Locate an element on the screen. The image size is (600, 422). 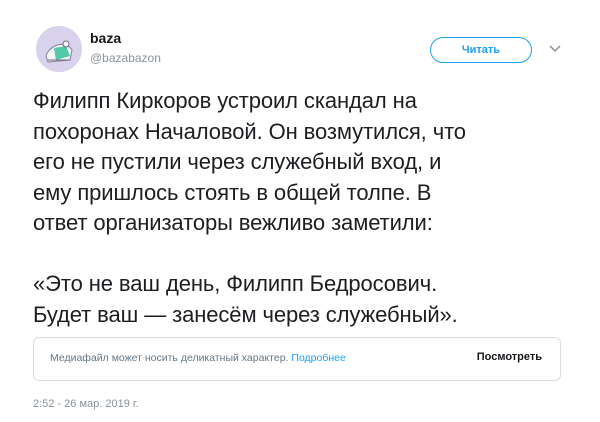
chevron-down-icon is located at coordinates (555, 49).